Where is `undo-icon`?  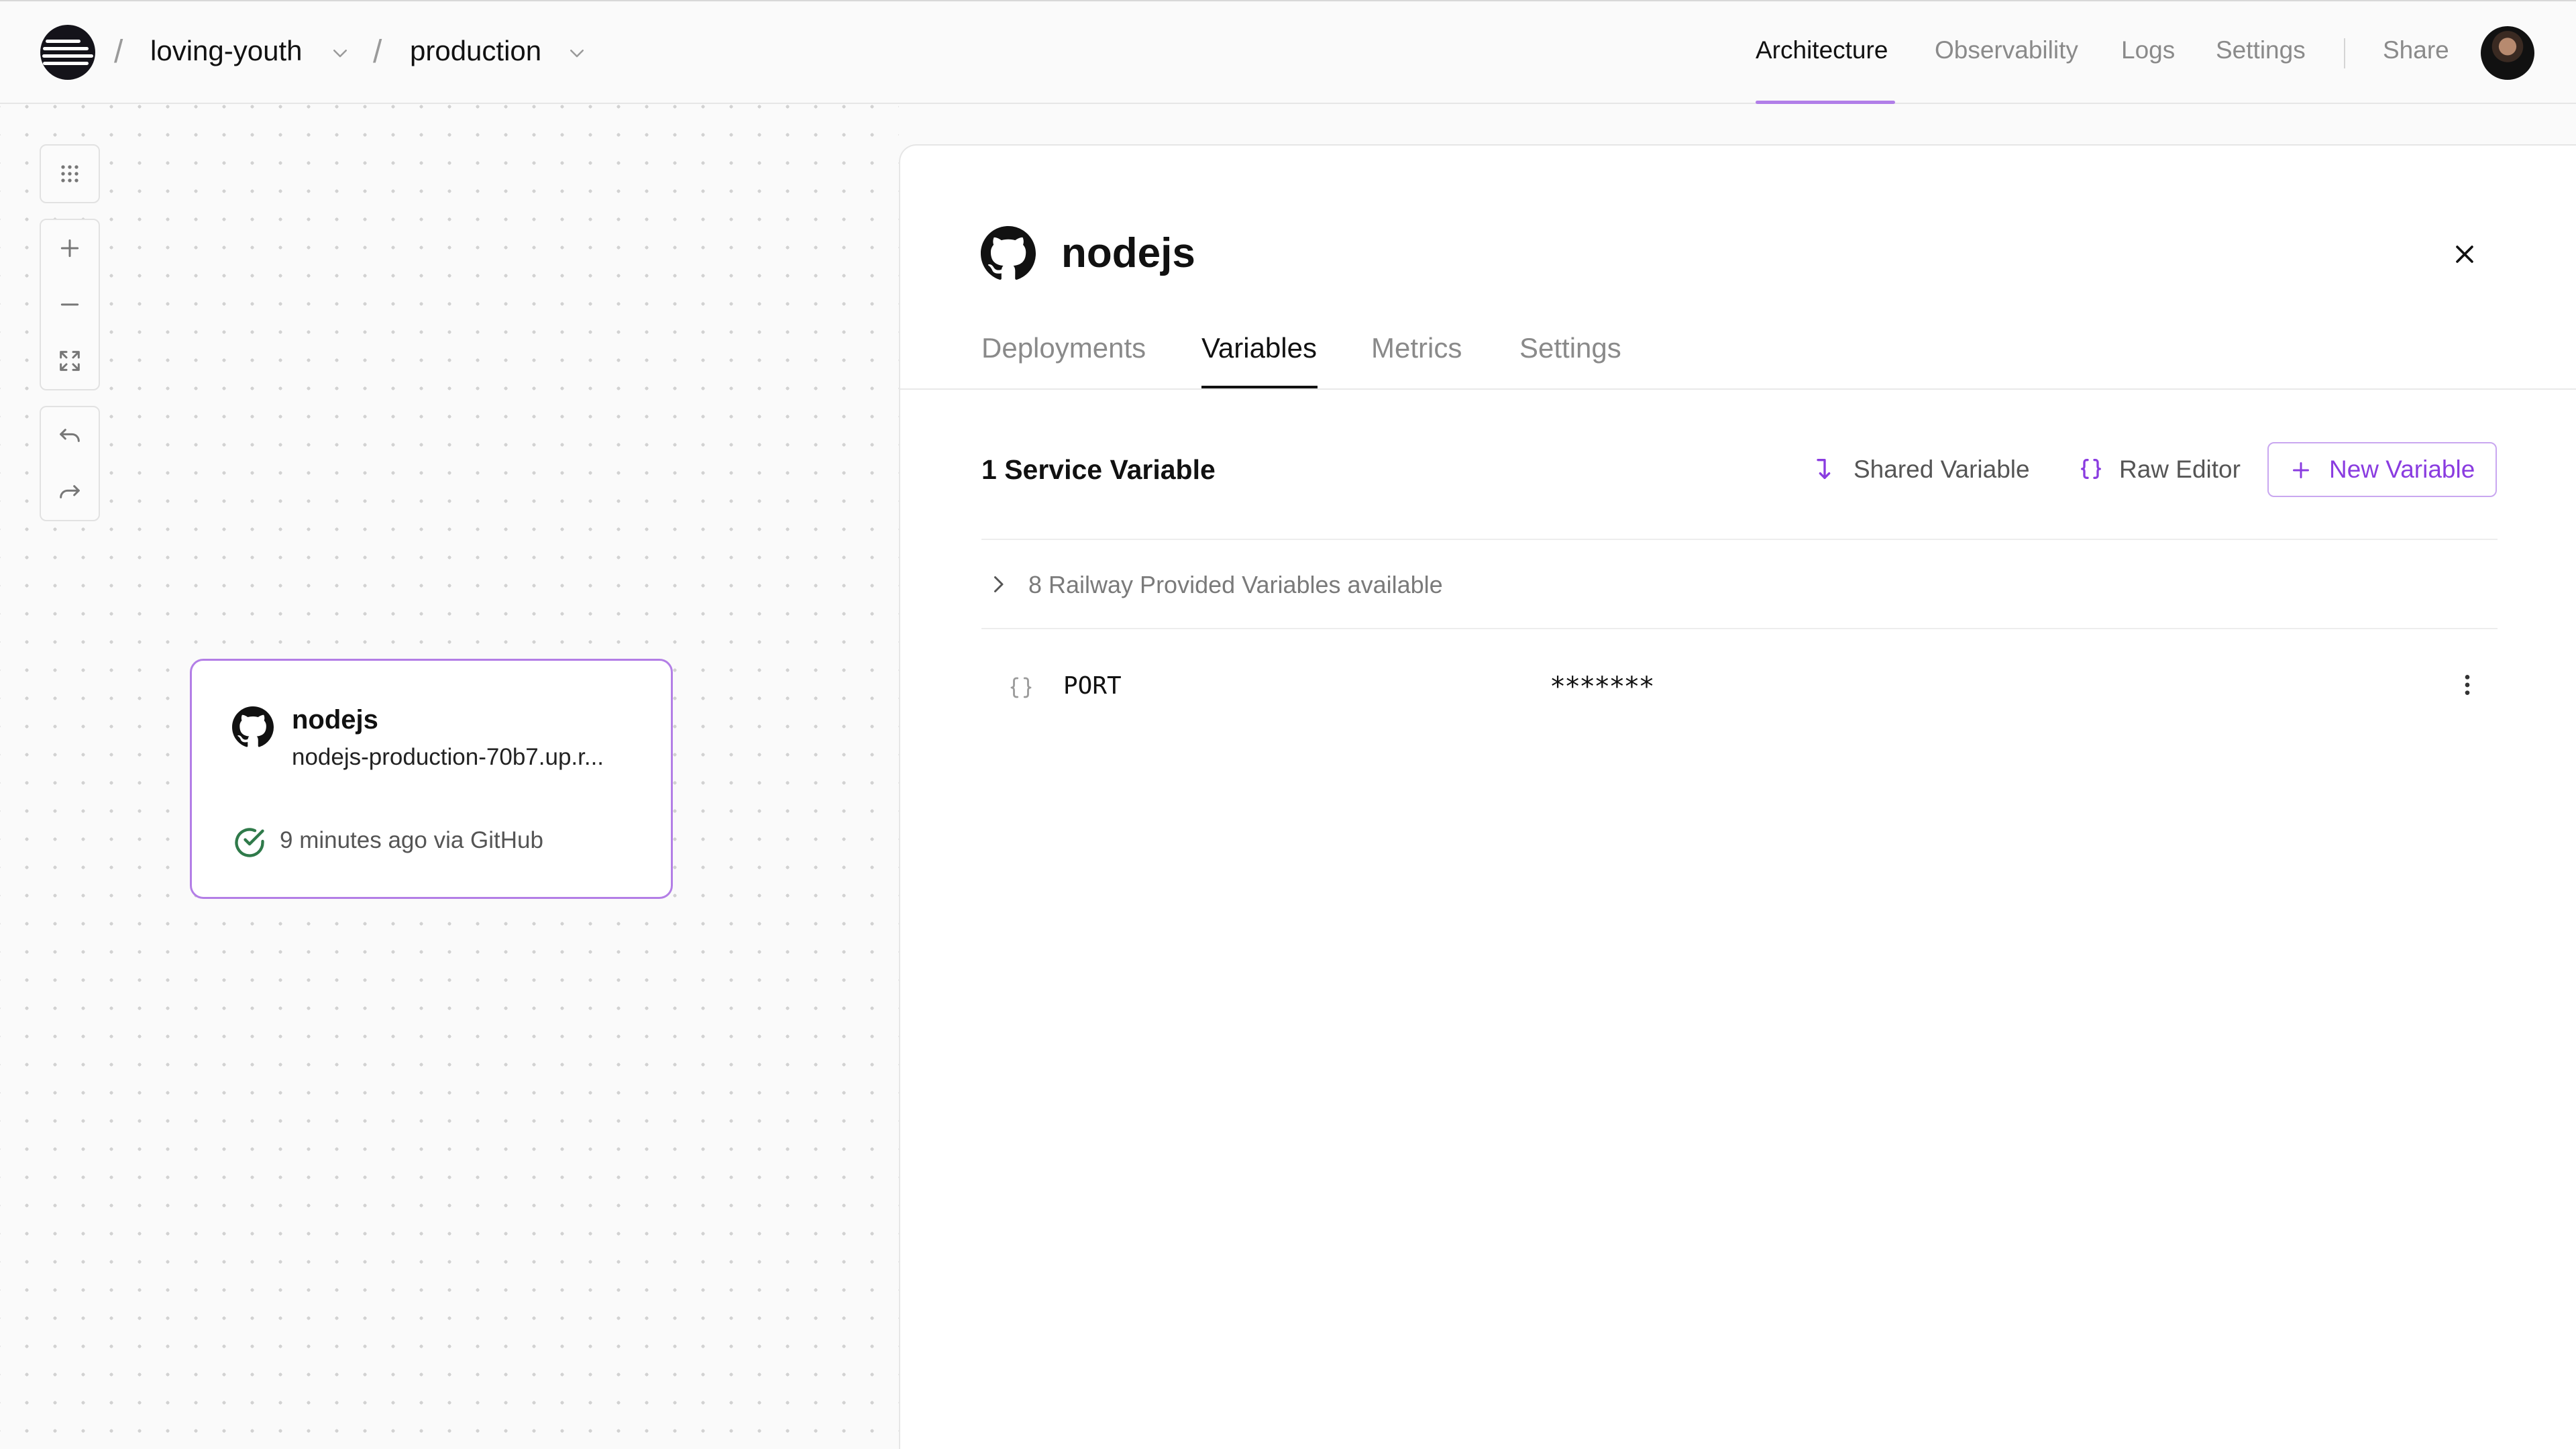
undo-icon is located at coordinates (70, 435).